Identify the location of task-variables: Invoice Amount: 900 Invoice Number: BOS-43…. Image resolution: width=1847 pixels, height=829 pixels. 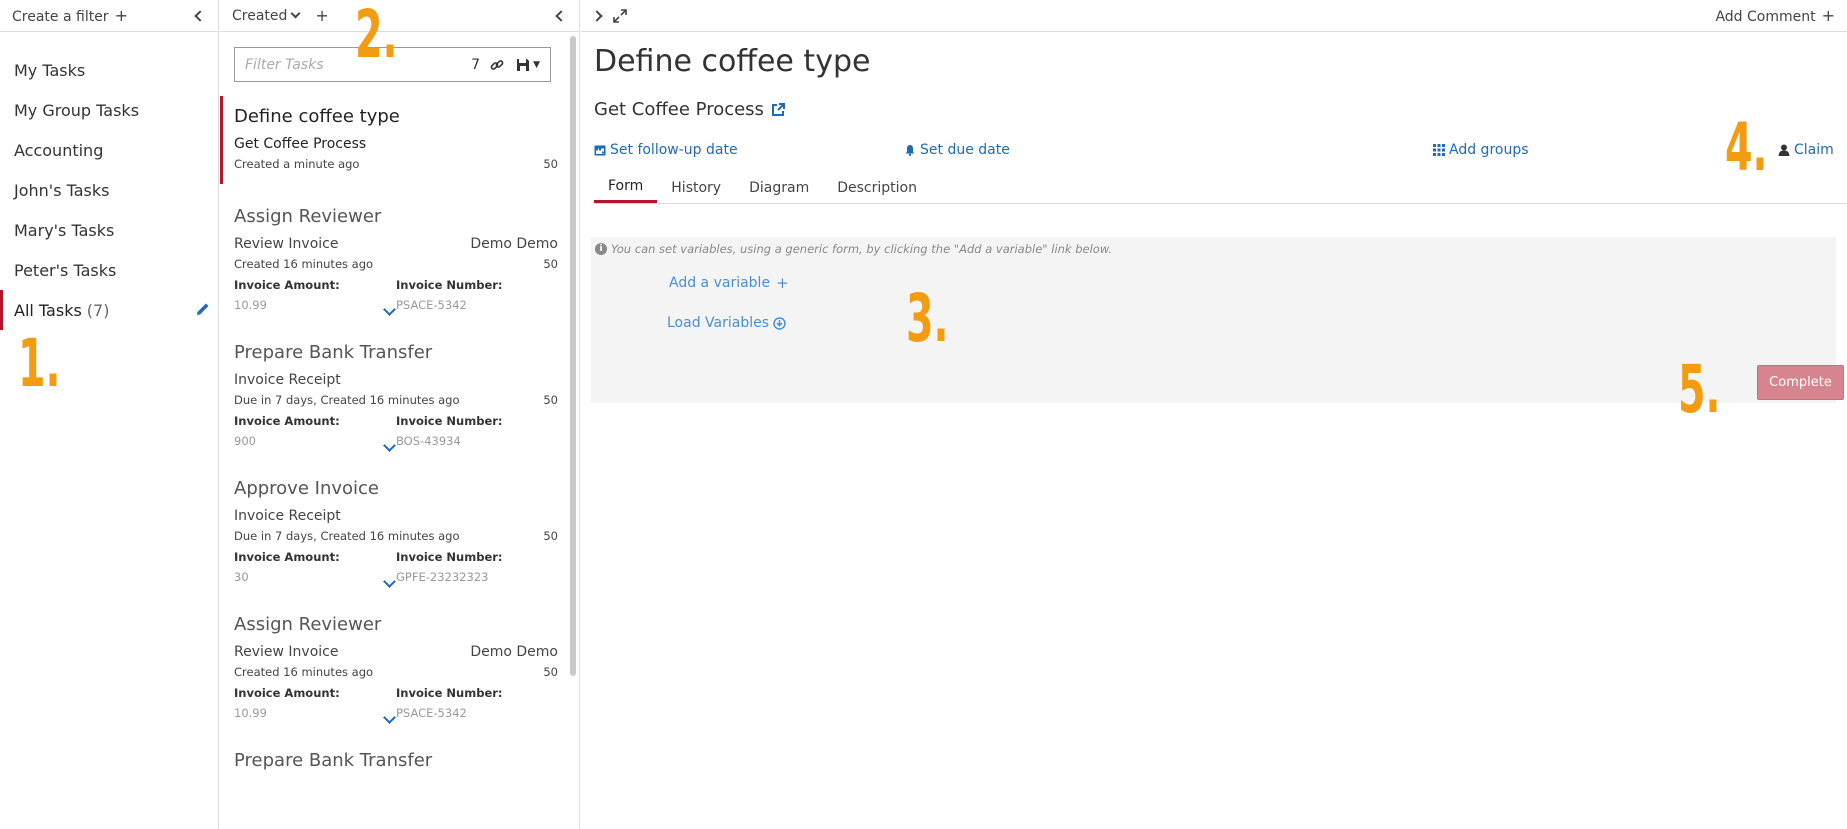
(396, 431).